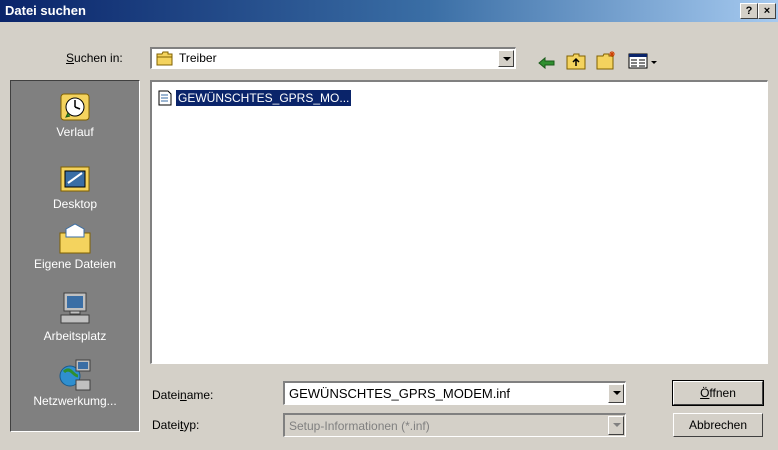 Image resolution: width=778 pixels, height=450 pixels. I want to click on cancel-button: Abbrechen, so click(718, 425).